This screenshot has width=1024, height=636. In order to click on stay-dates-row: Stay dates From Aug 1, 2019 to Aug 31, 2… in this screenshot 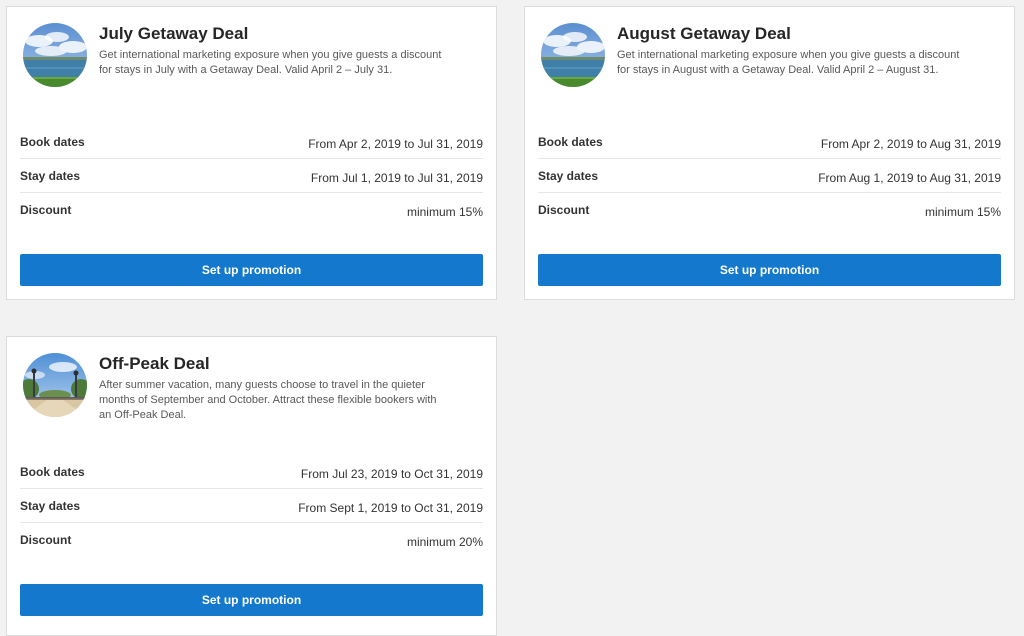, I will do `click(769, 176)`.